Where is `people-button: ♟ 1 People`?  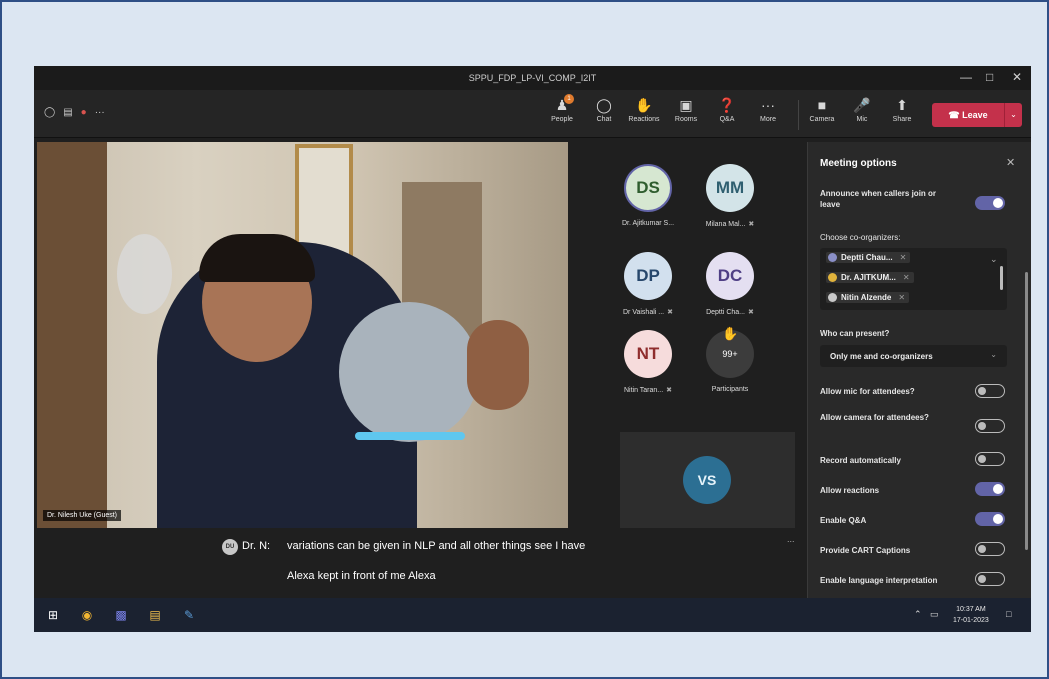
people-button: ♟ 1 People is located at coordinates (562, 108).